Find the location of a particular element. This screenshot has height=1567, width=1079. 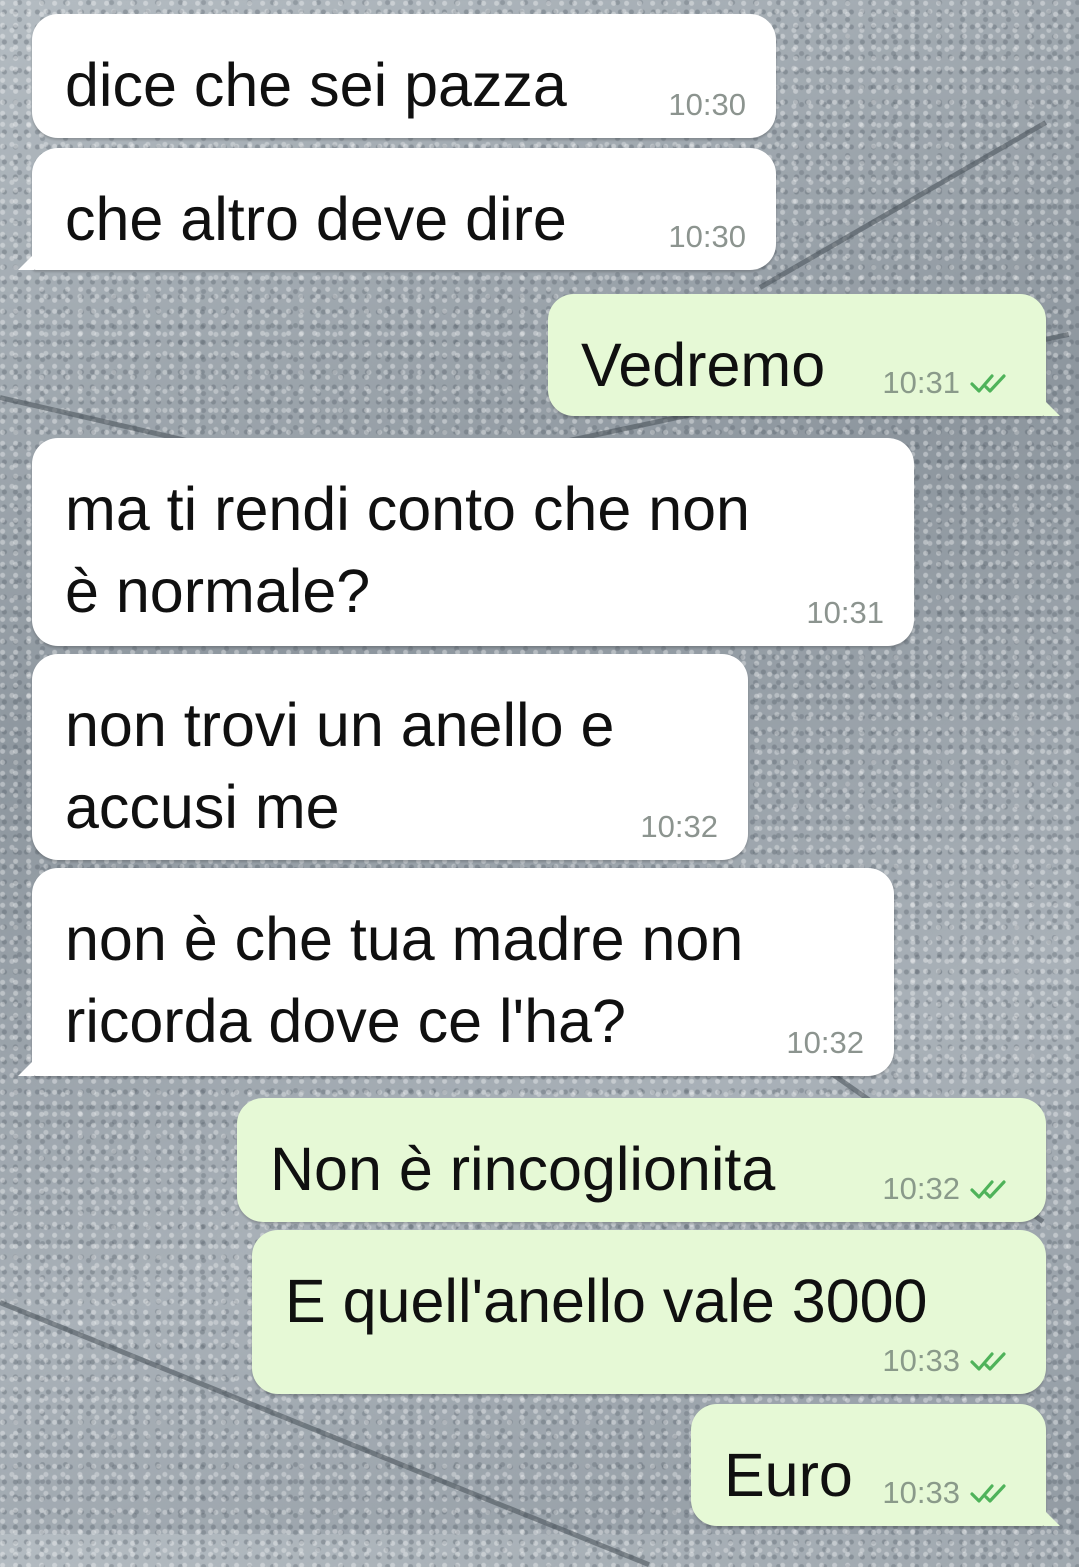

message-bubble-outgoing: Non è rincoglionita 10:32 is located at coordinates (641, 1160).